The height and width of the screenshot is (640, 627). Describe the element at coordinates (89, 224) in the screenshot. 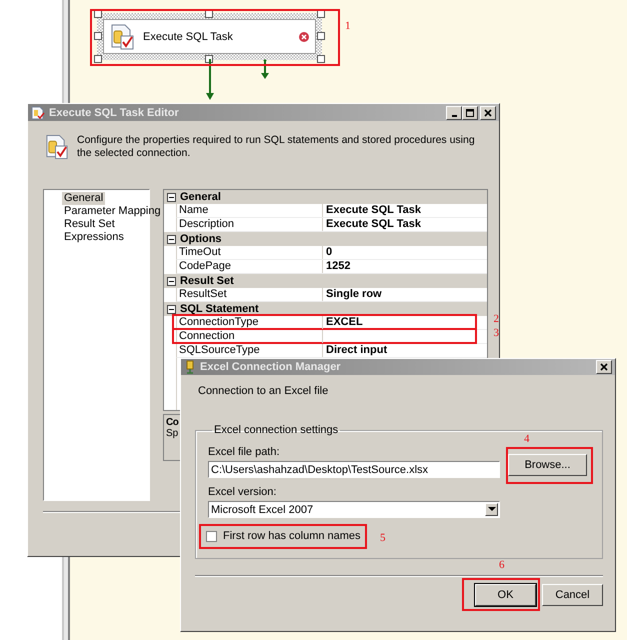

I see `page-item: Result Set` at that location.